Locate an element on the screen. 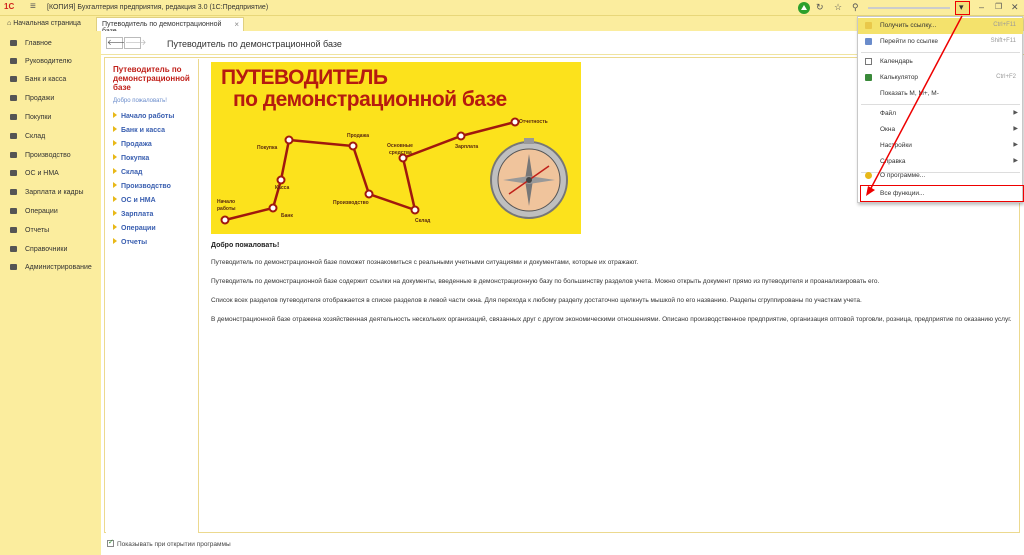 The width and height of the screenshot is (1024, 555). menu-item-label: Показать М, М+, М- is located at coordinates (909, 93).